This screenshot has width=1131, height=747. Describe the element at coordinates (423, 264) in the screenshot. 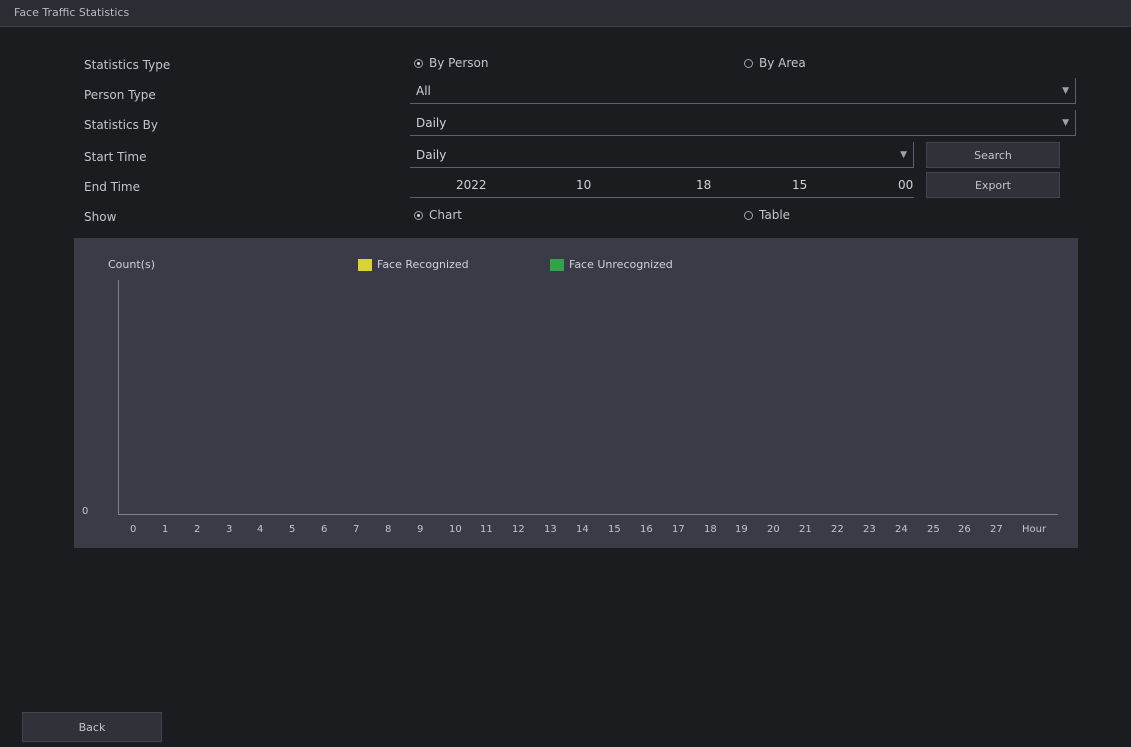

I see `legend-label: Face Recognized` at that location.